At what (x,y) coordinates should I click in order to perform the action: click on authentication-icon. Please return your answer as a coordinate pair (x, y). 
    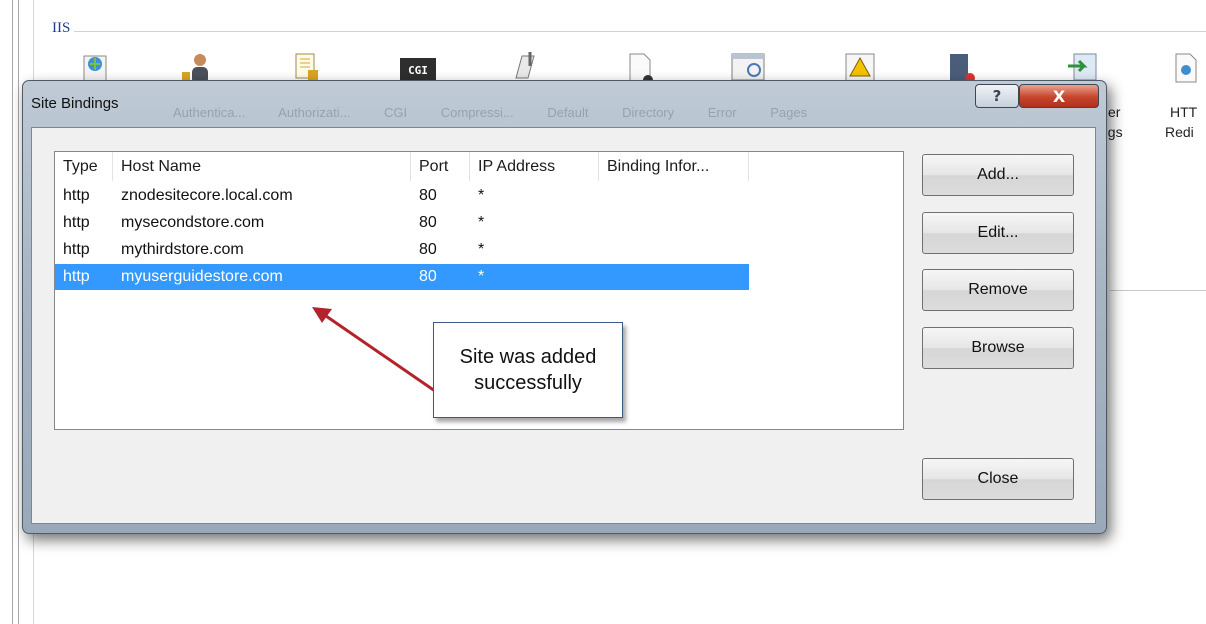
    Looking at the image, I should click on (198, 67).